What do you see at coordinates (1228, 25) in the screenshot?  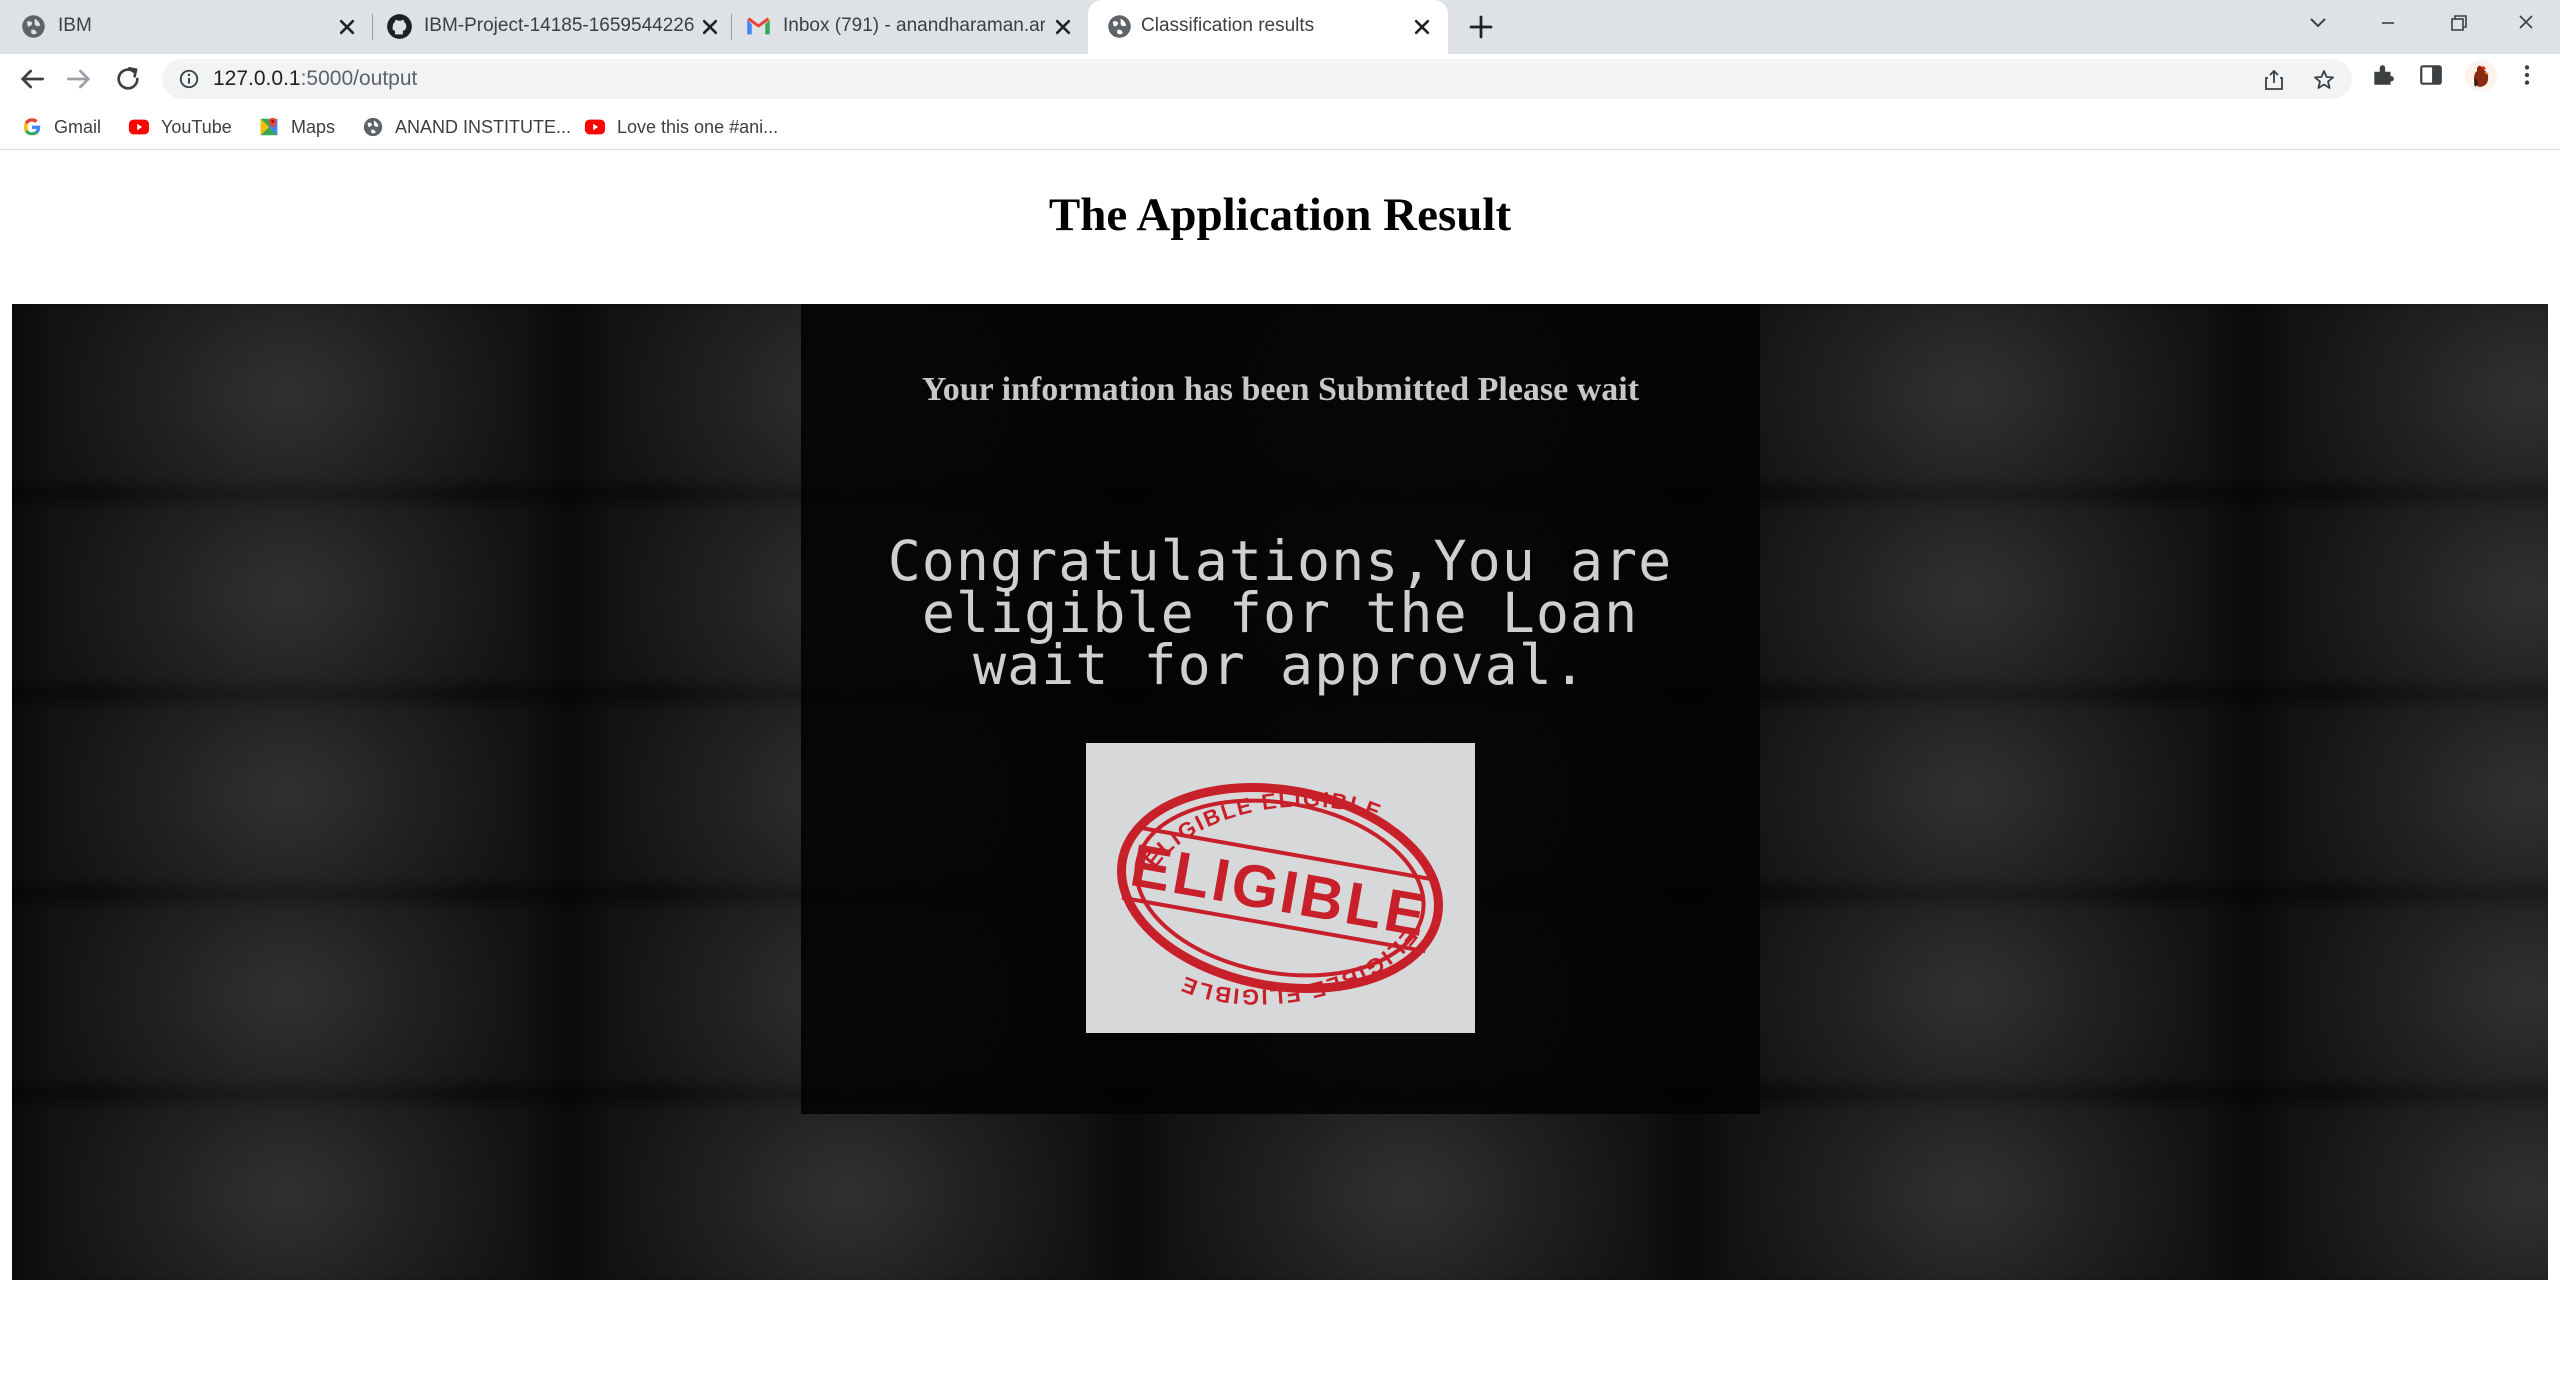 I see `tab-title: Classification results` at bounding box center [1228, 25].